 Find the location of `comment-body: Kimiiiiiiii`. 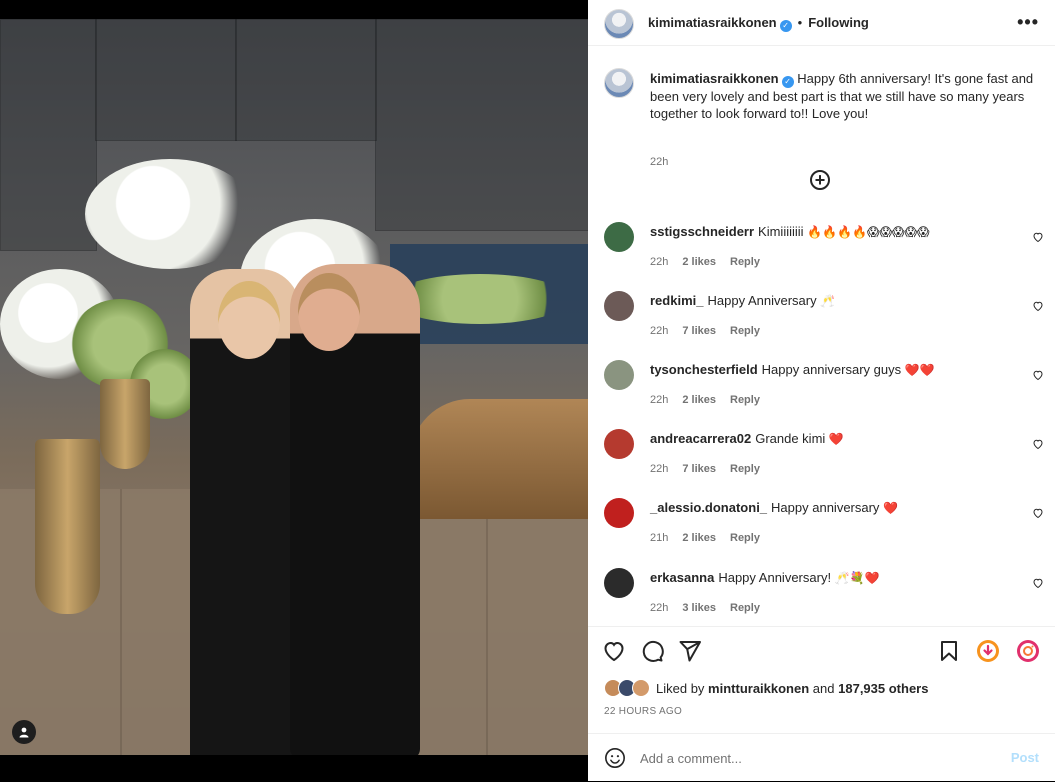

comment-body: Kimiiiiiiii is located at coordinates (781, 231).